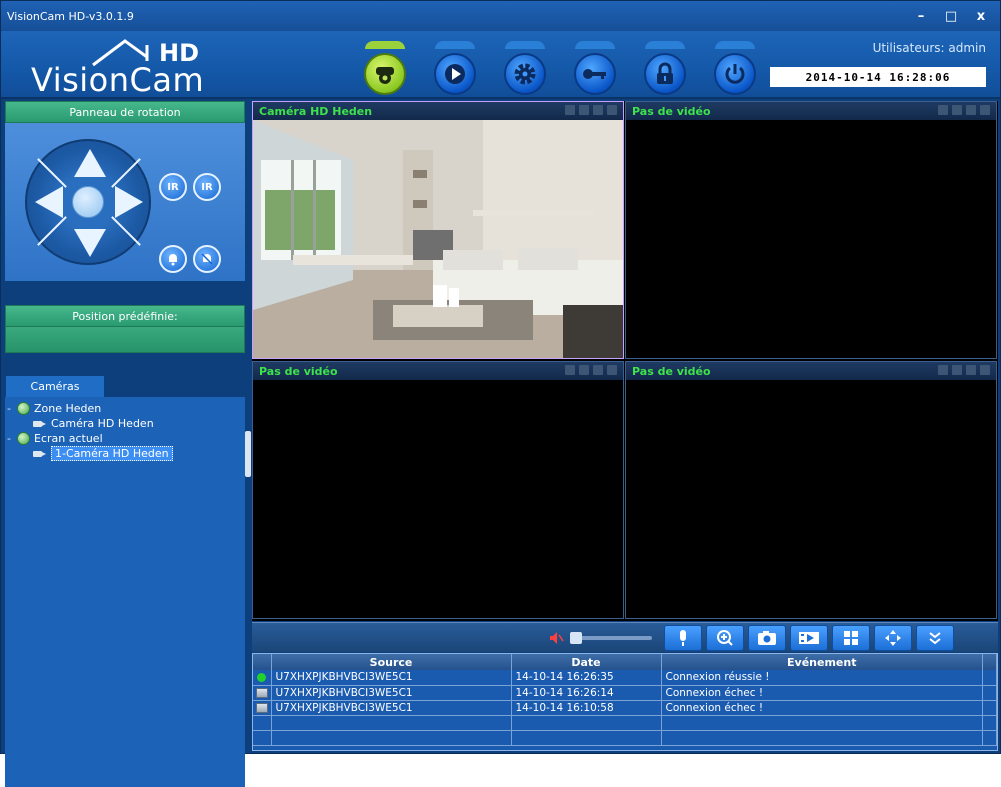 This screenshot has width=1001, height=787. I want to click on alarm-off-button, so click(207, 259).